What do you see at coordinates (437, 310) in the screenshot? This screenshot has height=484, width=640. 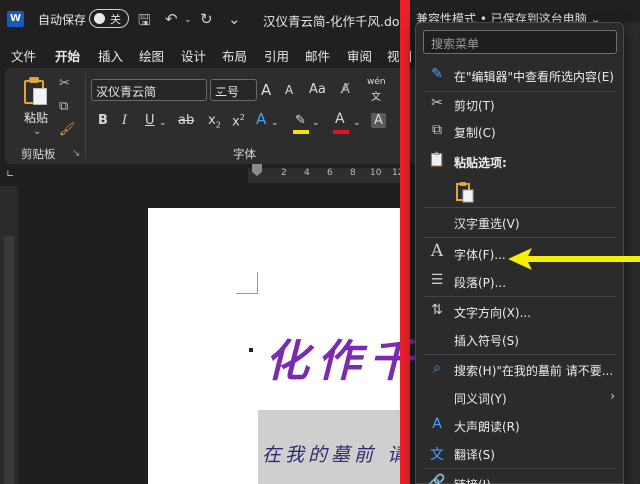 I see `text-direction-icon: ⇅` at bounding box center [437, 310].